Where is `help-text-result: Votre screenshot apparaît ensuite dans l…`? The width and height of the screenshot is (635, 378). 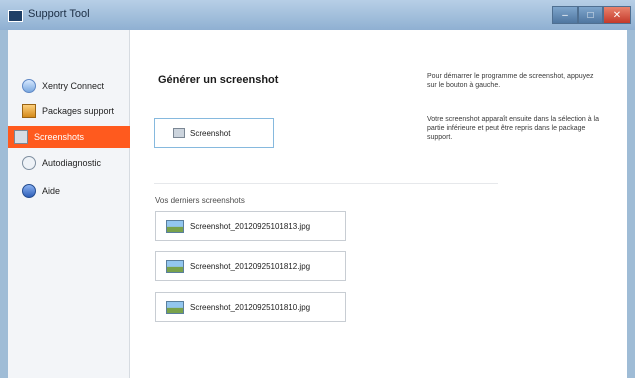
help-text-result: Votre screenshot apparaît ensuite dans l… is located at coordinates (513, 128).